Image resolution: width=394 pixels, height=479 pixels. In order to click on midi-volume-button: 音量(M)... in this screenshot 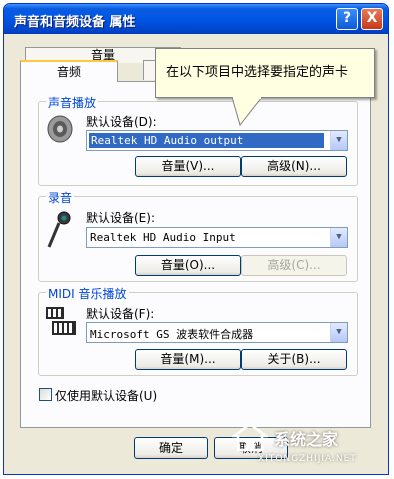, I will do `click(188, 359)`.